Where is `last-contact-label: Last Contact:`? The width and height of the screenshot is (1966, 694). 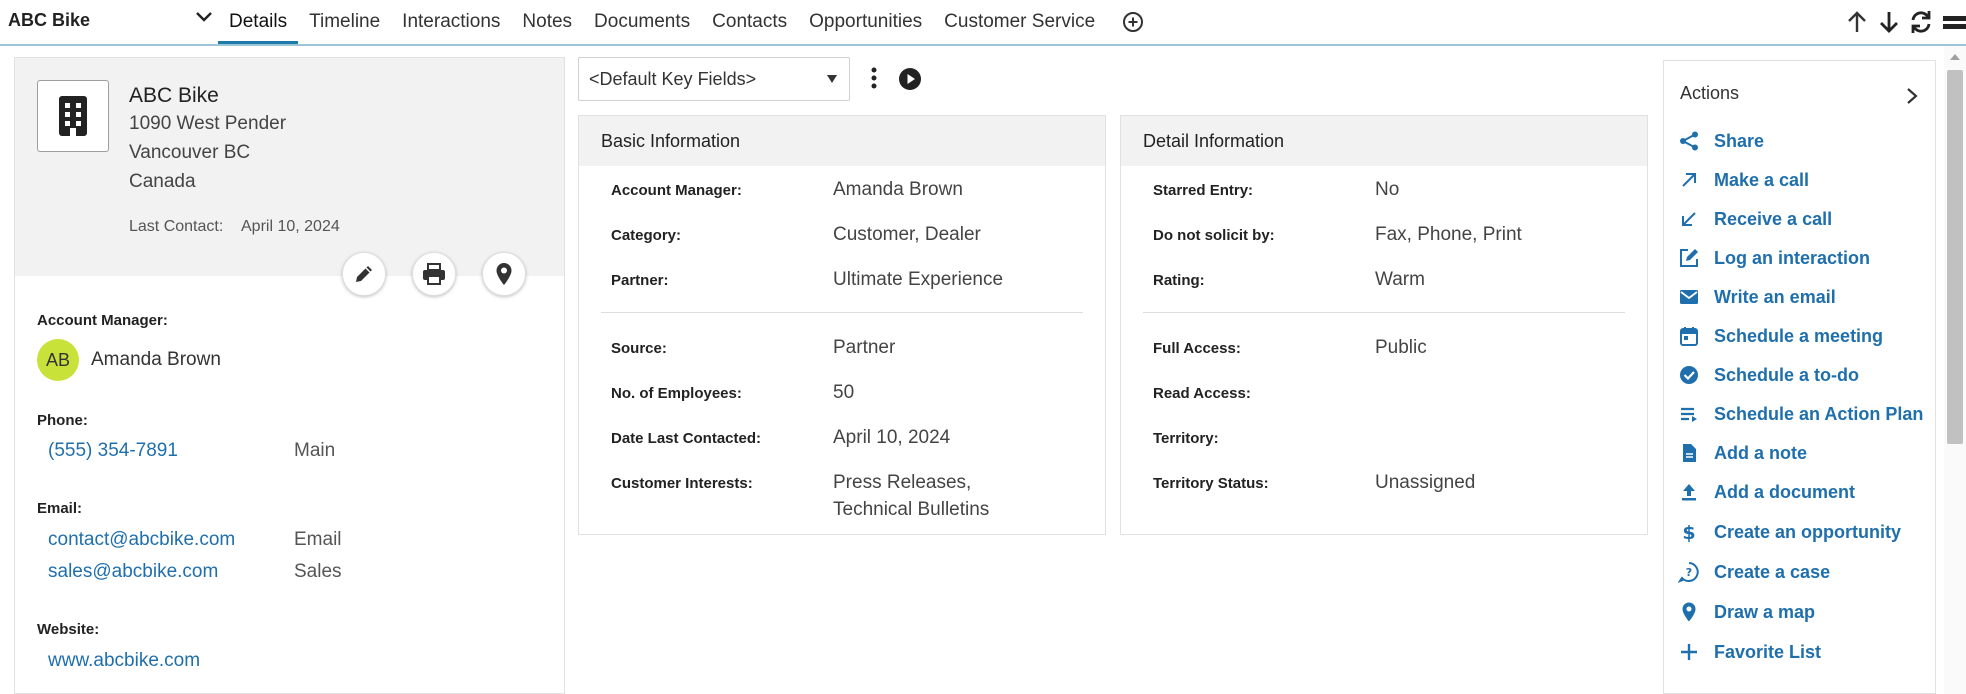 last-contact-label: Last Contact: is located at coordinates (176, 226).